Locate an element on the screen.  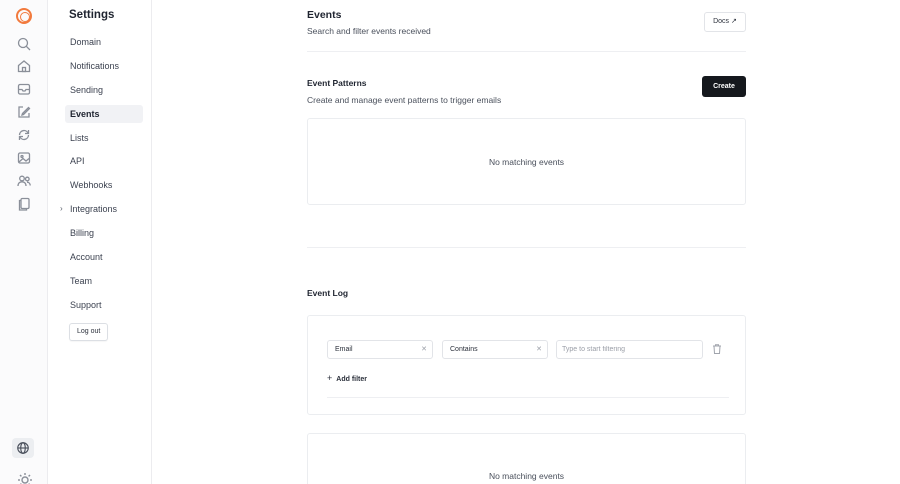
nav-item-webhooks: Webhooks is located at coordinates (104, 185).